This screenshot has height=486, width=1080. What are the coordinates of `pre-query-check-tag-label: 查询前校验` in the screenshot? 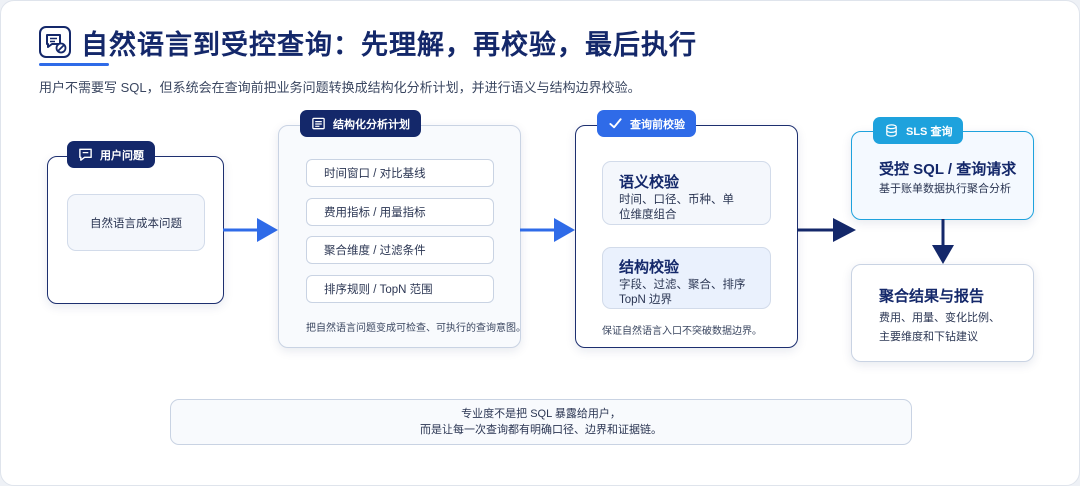 It's located at (657, 124).